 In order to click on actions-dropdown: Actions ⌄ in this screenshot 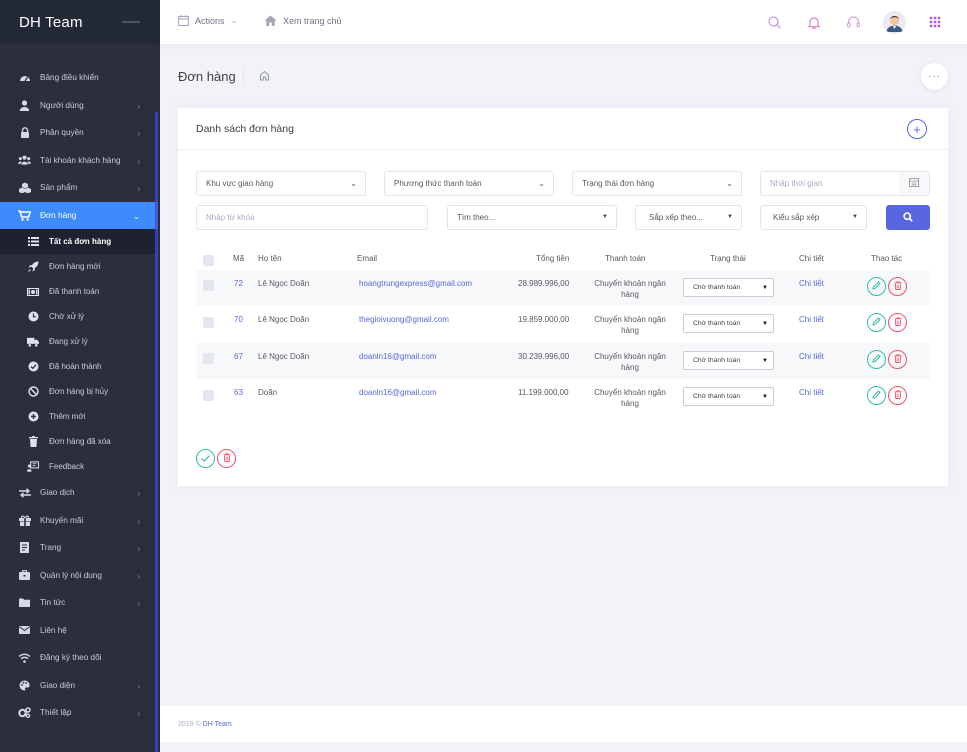, I will do `click(207, 20)`.